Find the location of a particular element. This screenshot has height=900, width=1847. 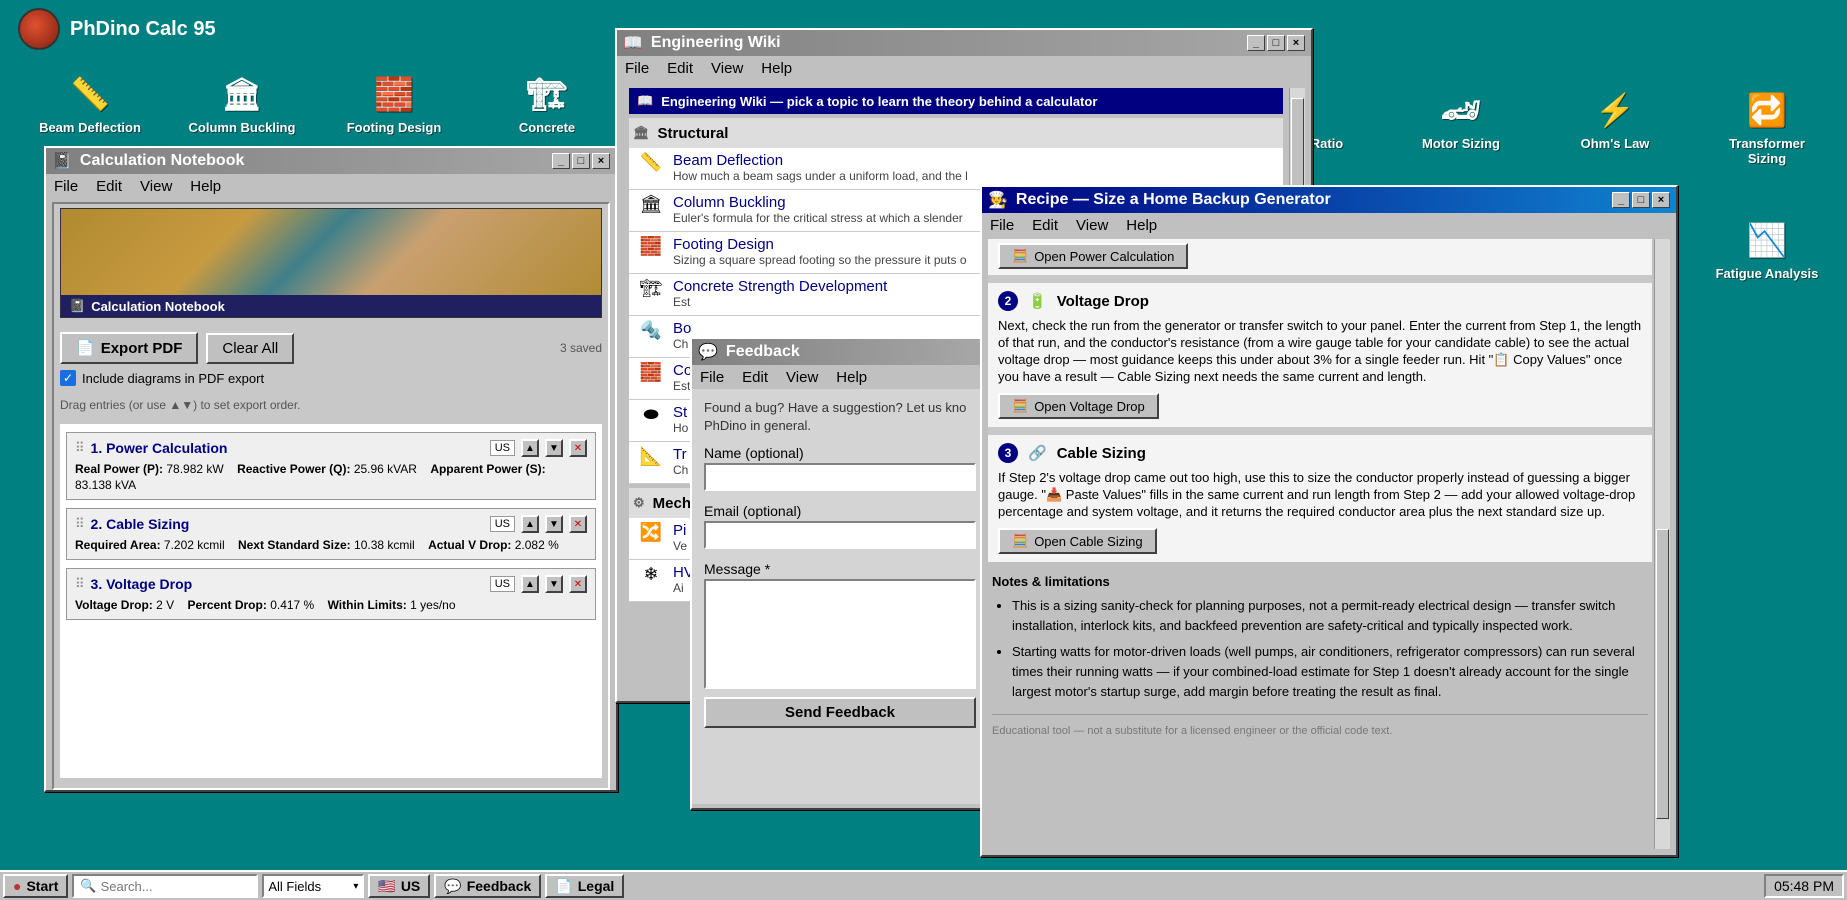

desktop-title: PhDino Calc 95 is located at coordinates (117, 29).